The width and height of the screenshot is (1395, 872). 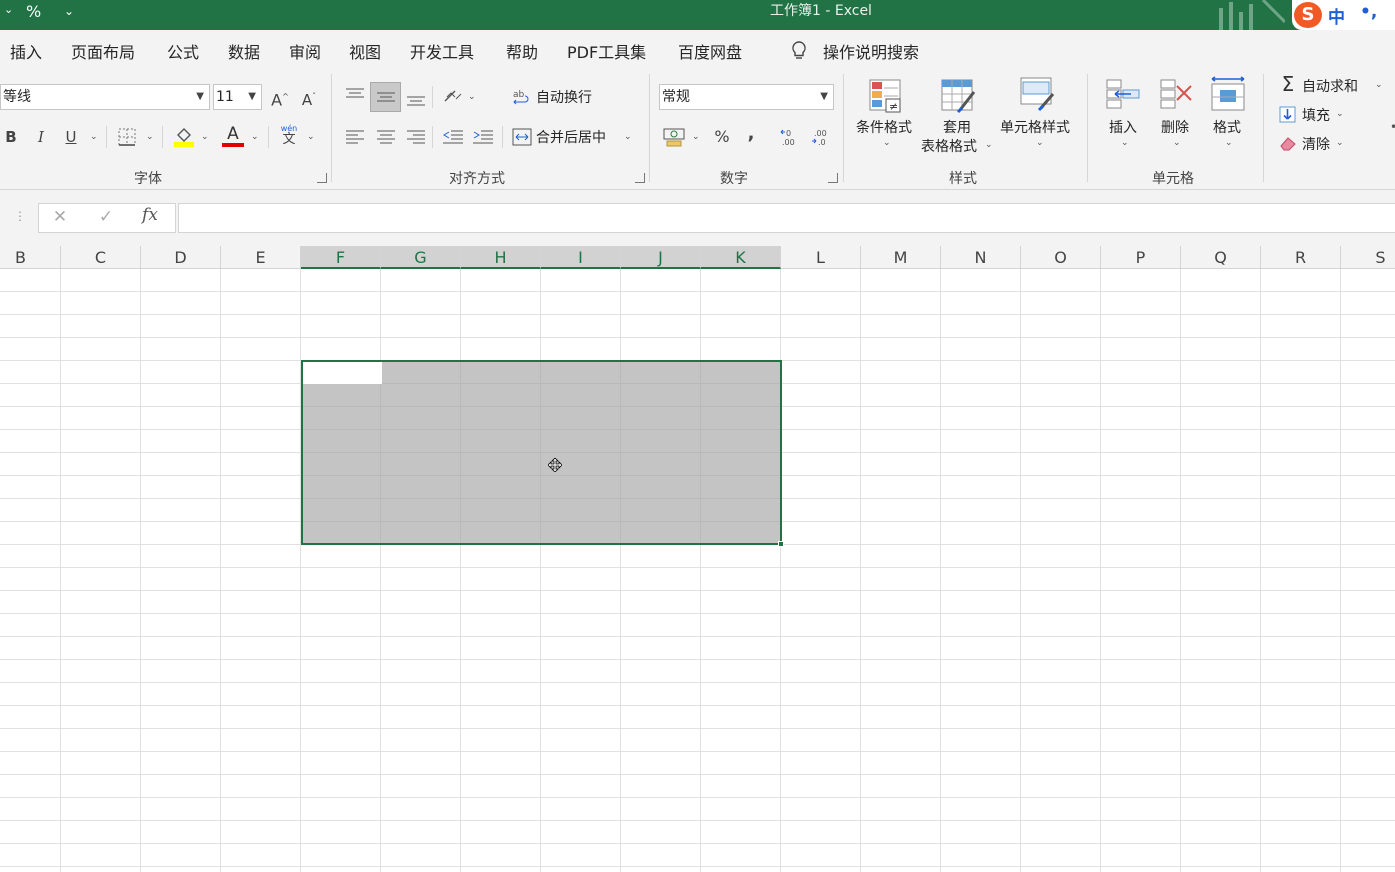 What do you see at coordinates (341, 257) in the screenshot?
I see `column-header-f: F` at bounding box center [341, 257].